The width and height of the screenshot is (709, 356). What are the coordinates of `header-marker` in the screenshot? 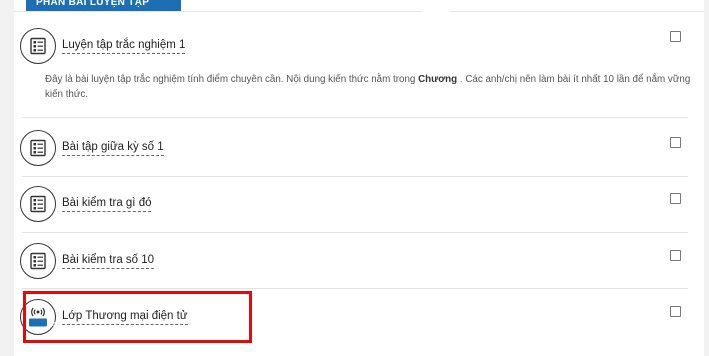 It's located at (436, 11).